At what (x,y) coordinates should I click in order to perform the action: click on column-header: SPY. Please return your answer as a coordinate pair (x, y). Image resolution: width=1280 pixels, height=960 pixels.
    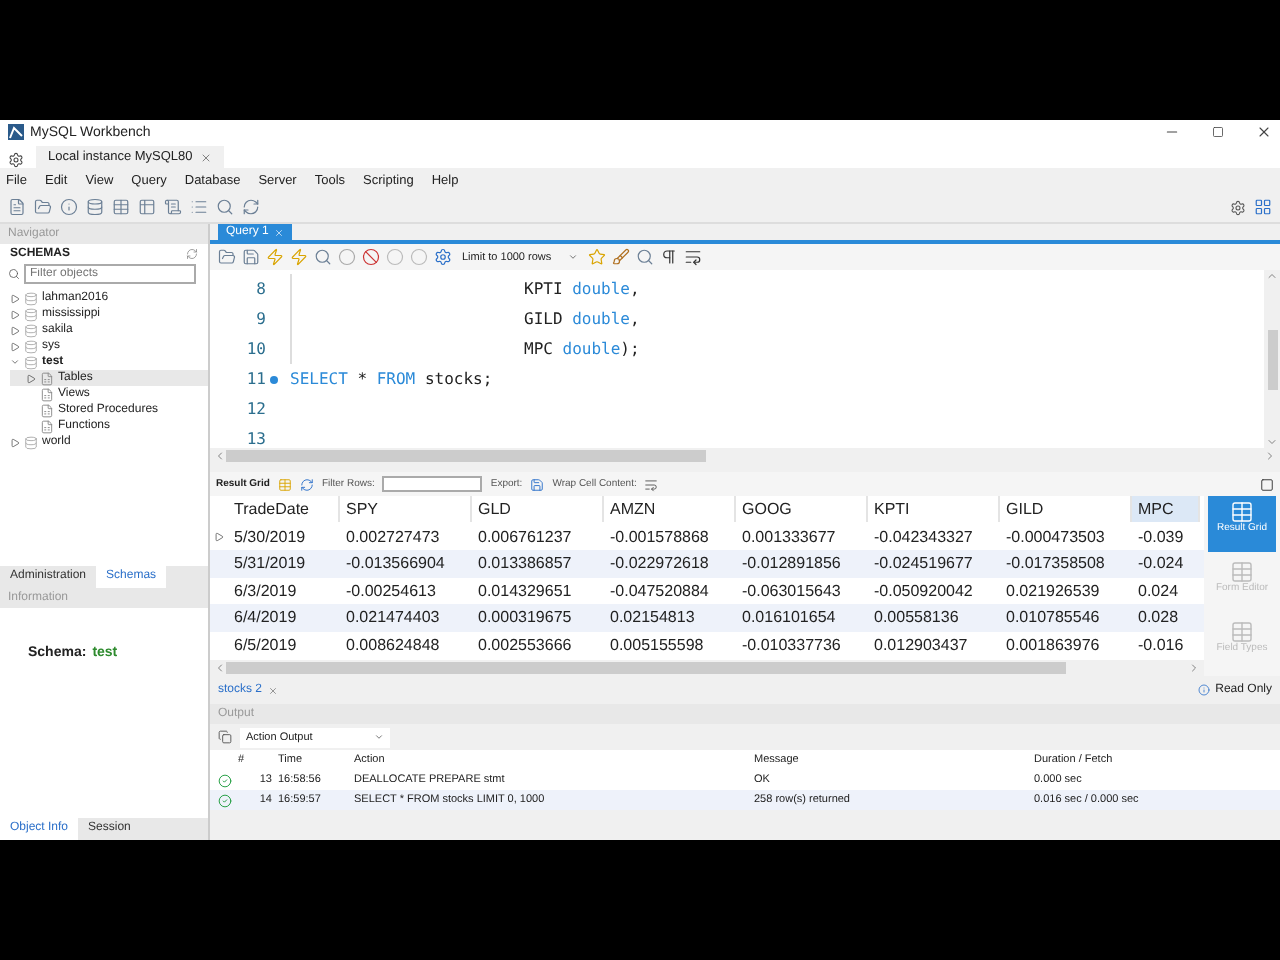
    Looking at the image, I should click on (406, 509).